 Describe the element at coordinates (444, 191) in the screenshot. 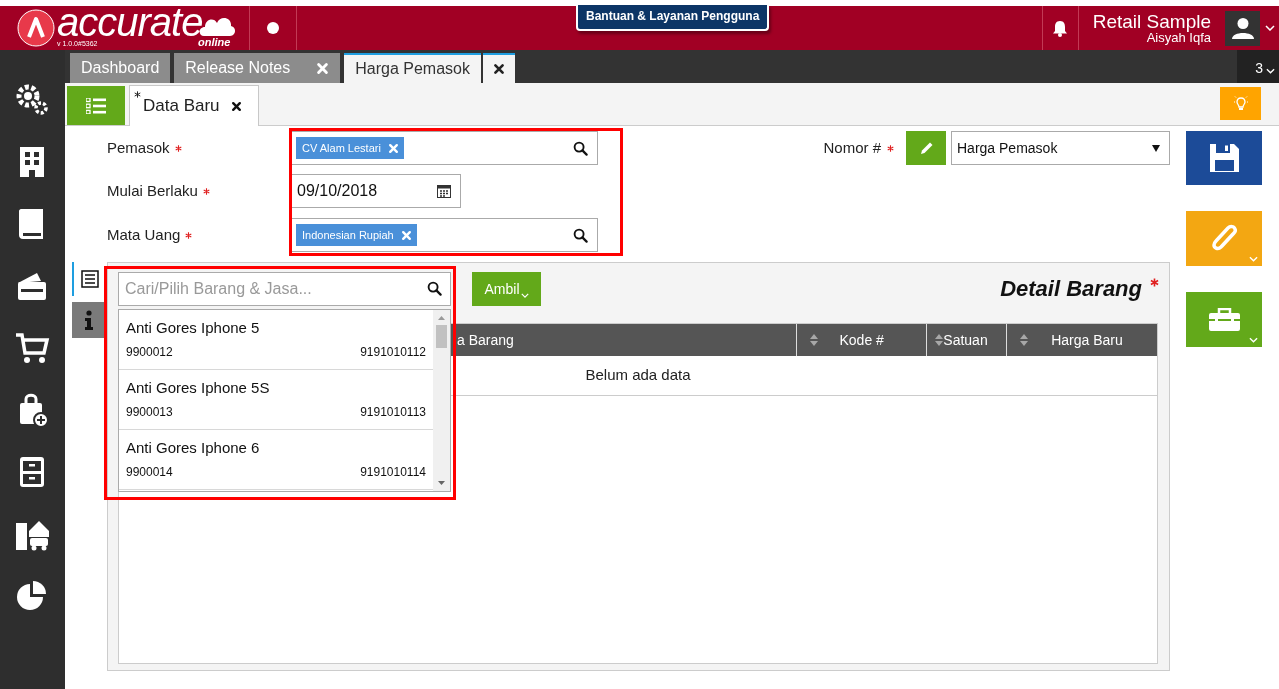

I see `calendar-icon` at that location.